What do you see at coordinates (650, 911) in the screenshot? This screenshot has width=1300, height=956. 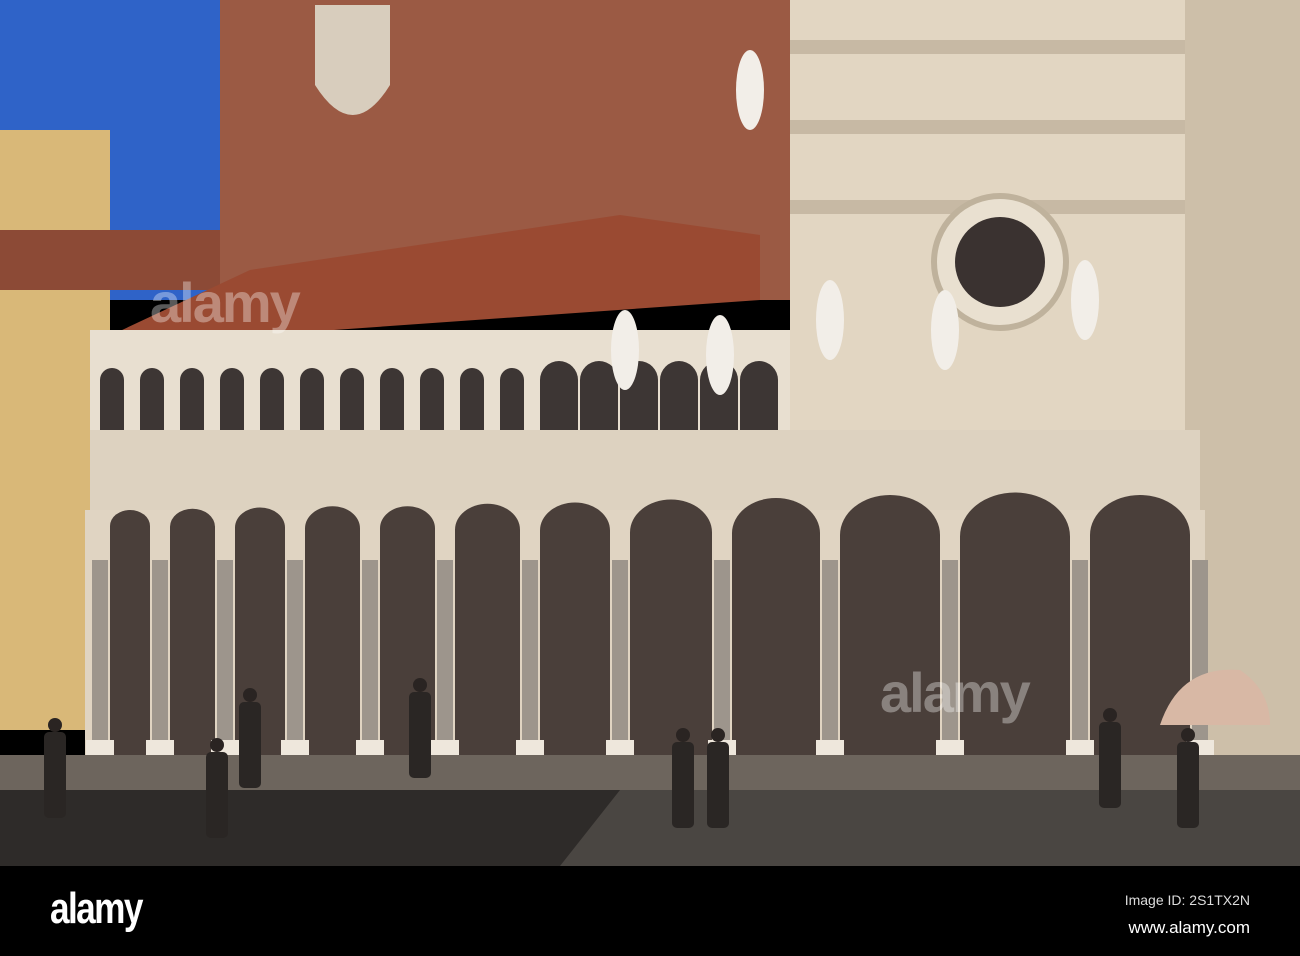 I see `footer-bar: alamy Image ID: 2S1TX2N www.alamy.com` at bounding box center [650, 911].